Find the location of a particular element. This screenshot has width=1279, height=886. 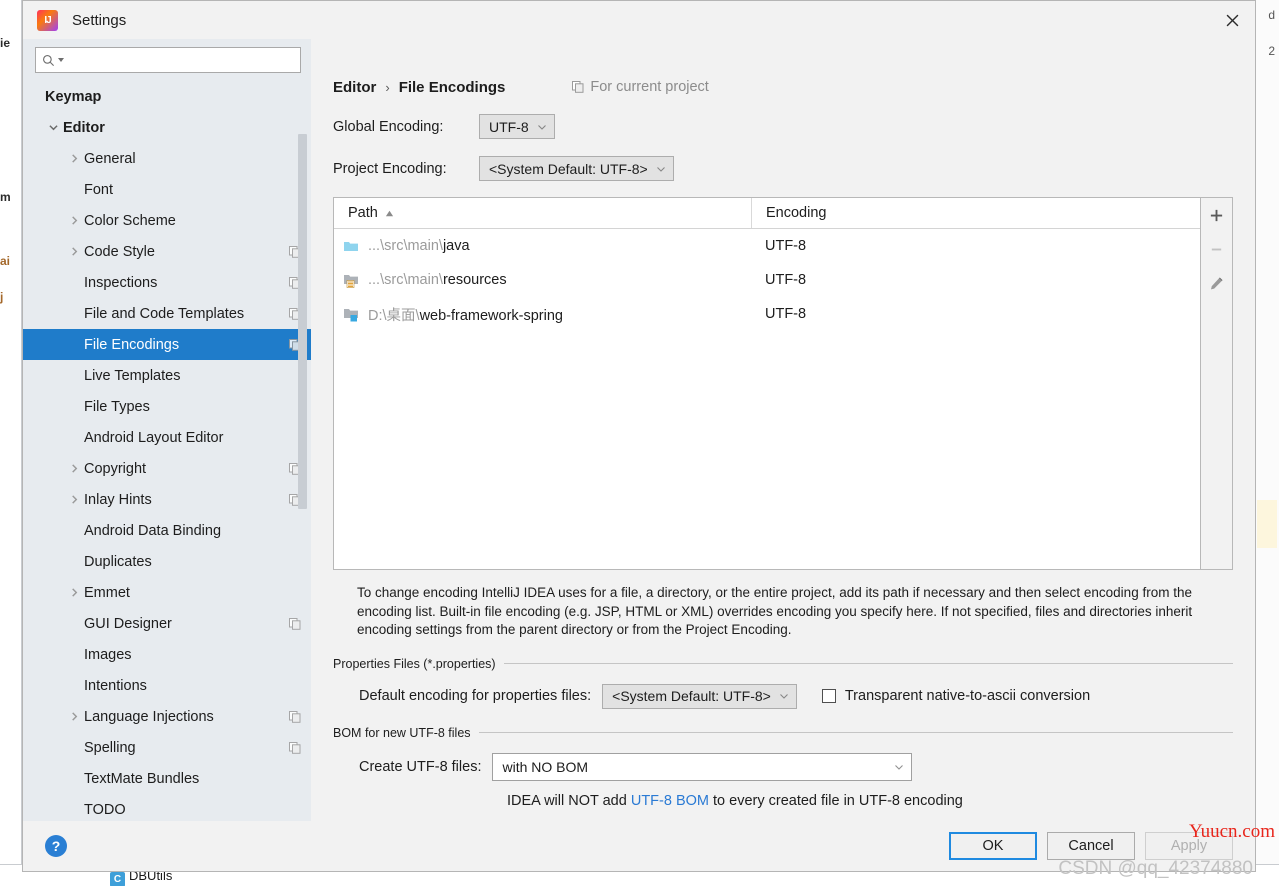

sidebar-item-intentions: Intentions is located at coordinates (167, 685).